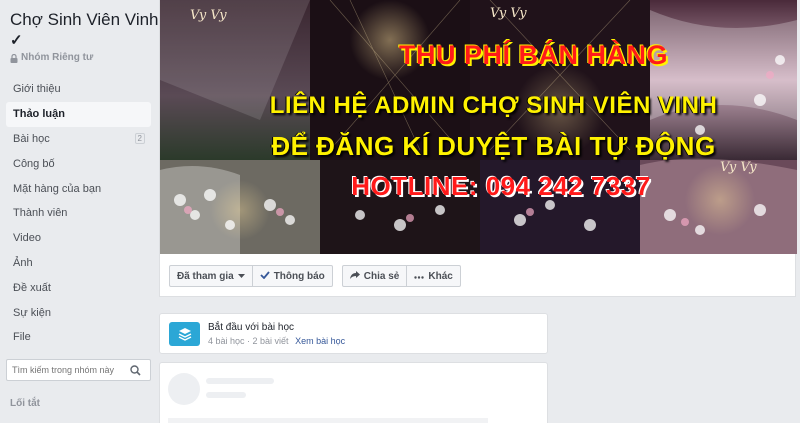 This screenshot has width=800, height=423. I want to click on checkmark-icon, so click(265, 276).